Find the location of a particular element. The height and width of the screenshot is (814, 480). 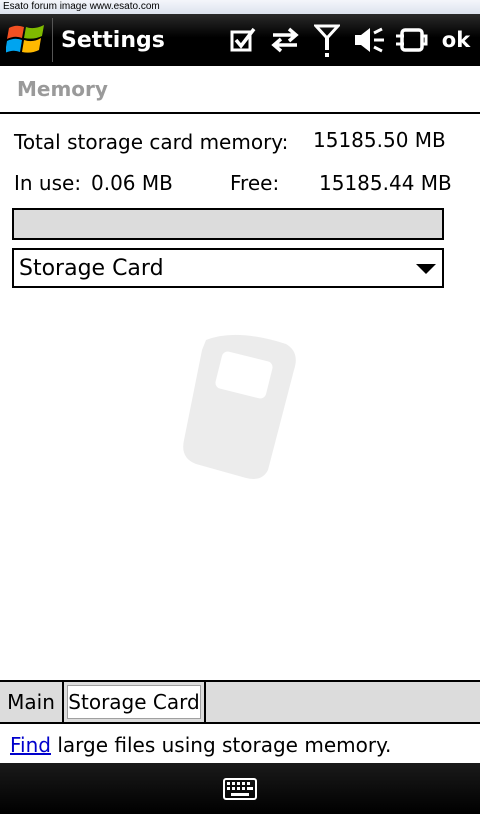

total-memory-label: Total storage card memory: is located at coordinates (151, 142).